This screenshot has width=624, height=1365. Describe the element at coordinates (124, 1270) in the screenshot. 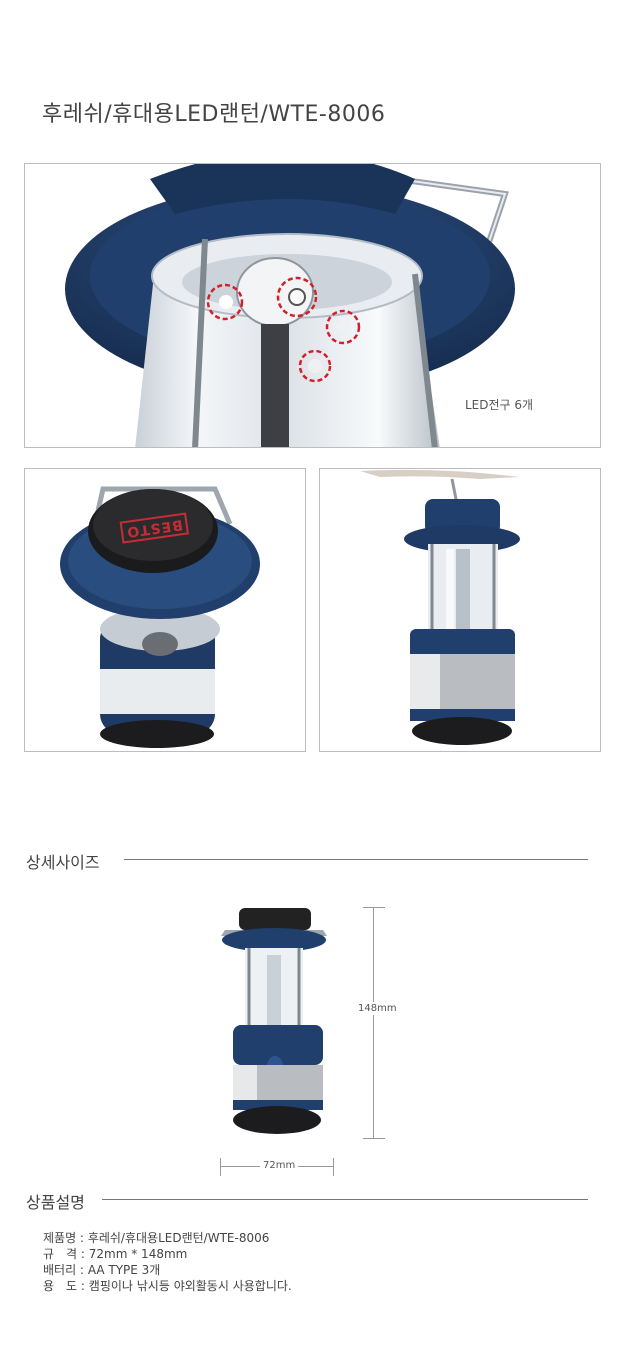

I see `spec-value: AA TYPE 3개` at that location.